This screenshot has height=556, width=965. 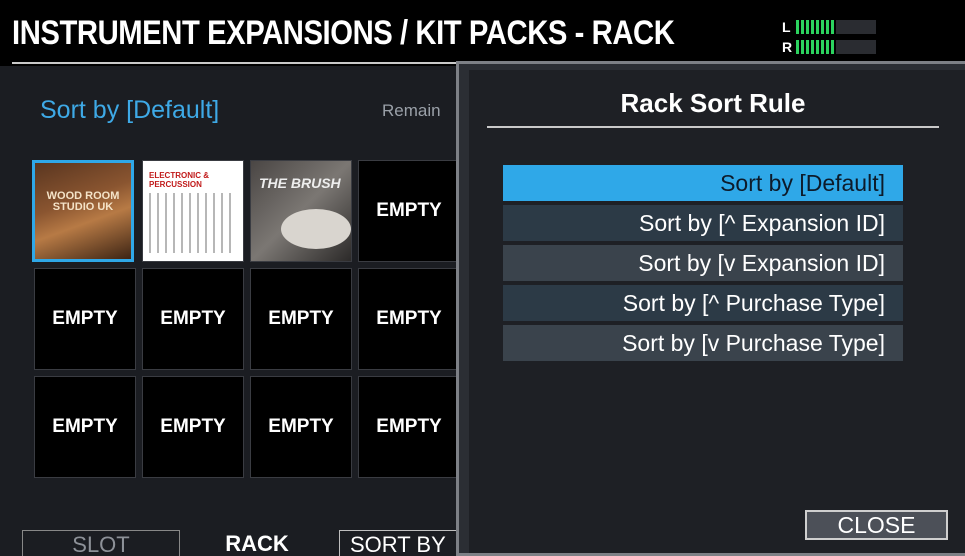 What do you see at coordinates (237, 63) in the screenshot?
I see `header-divider` at bounding box center [237, 63].